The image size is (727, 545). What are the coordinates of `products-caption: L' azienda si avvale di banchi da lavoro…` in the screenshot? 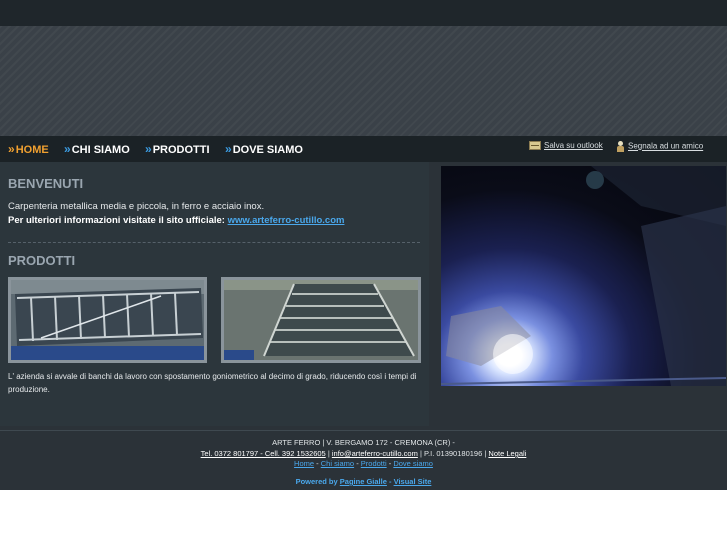 It's located at (212, 383).